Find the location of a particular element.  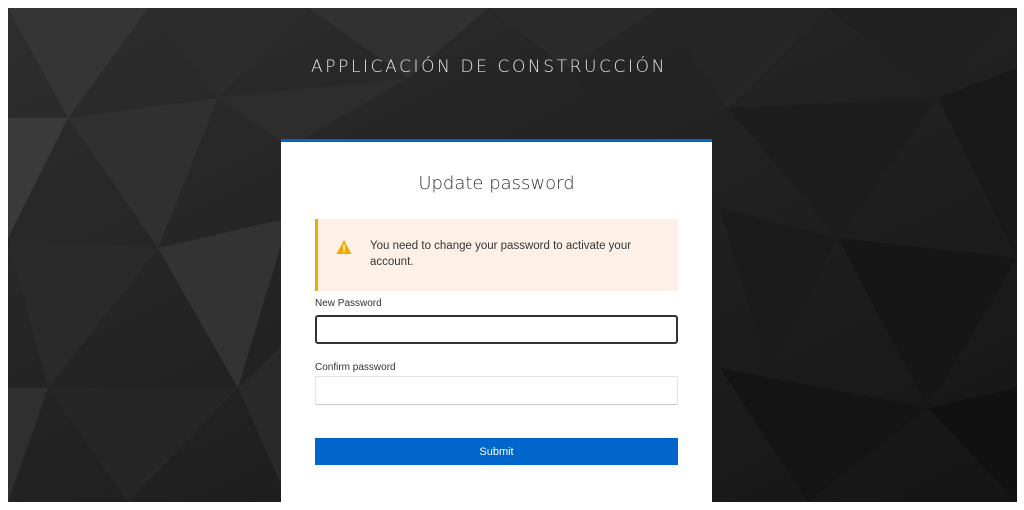

page-title: Update password is located at coordinates (496, 183).